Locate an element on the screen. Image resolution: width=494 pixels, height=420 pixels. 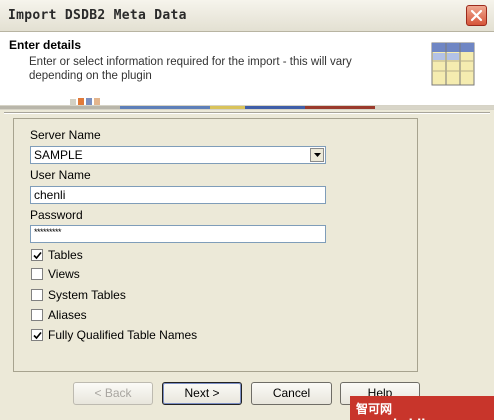
window-title: Import DSDB2 Meta Data is located at coordinates (97, 15).